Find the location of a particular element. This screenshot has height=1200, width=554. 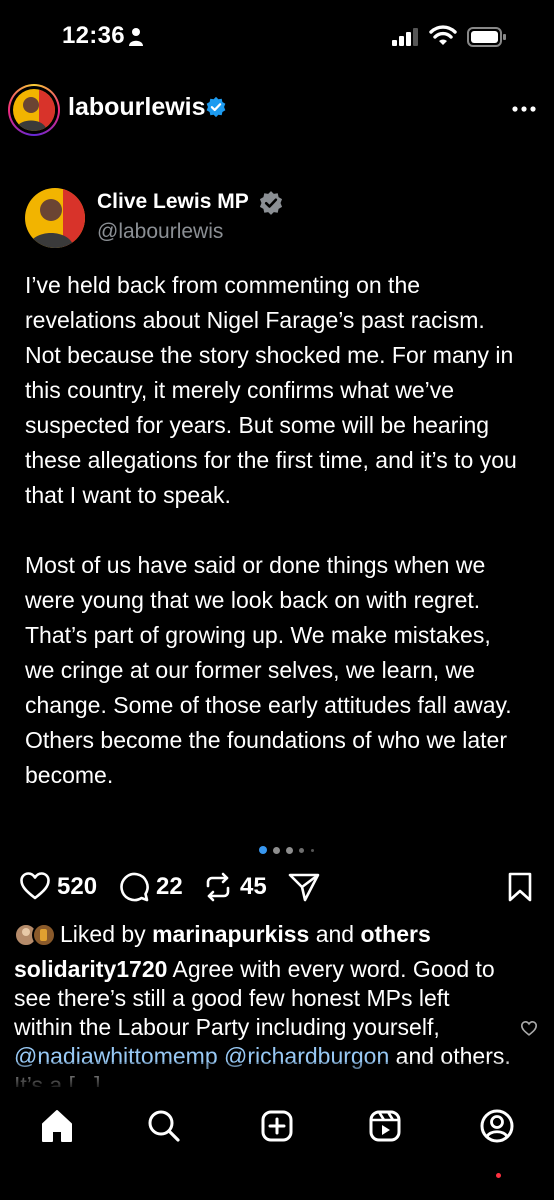

action-bar: 520 22 45 is located at coordinates (277, 886).